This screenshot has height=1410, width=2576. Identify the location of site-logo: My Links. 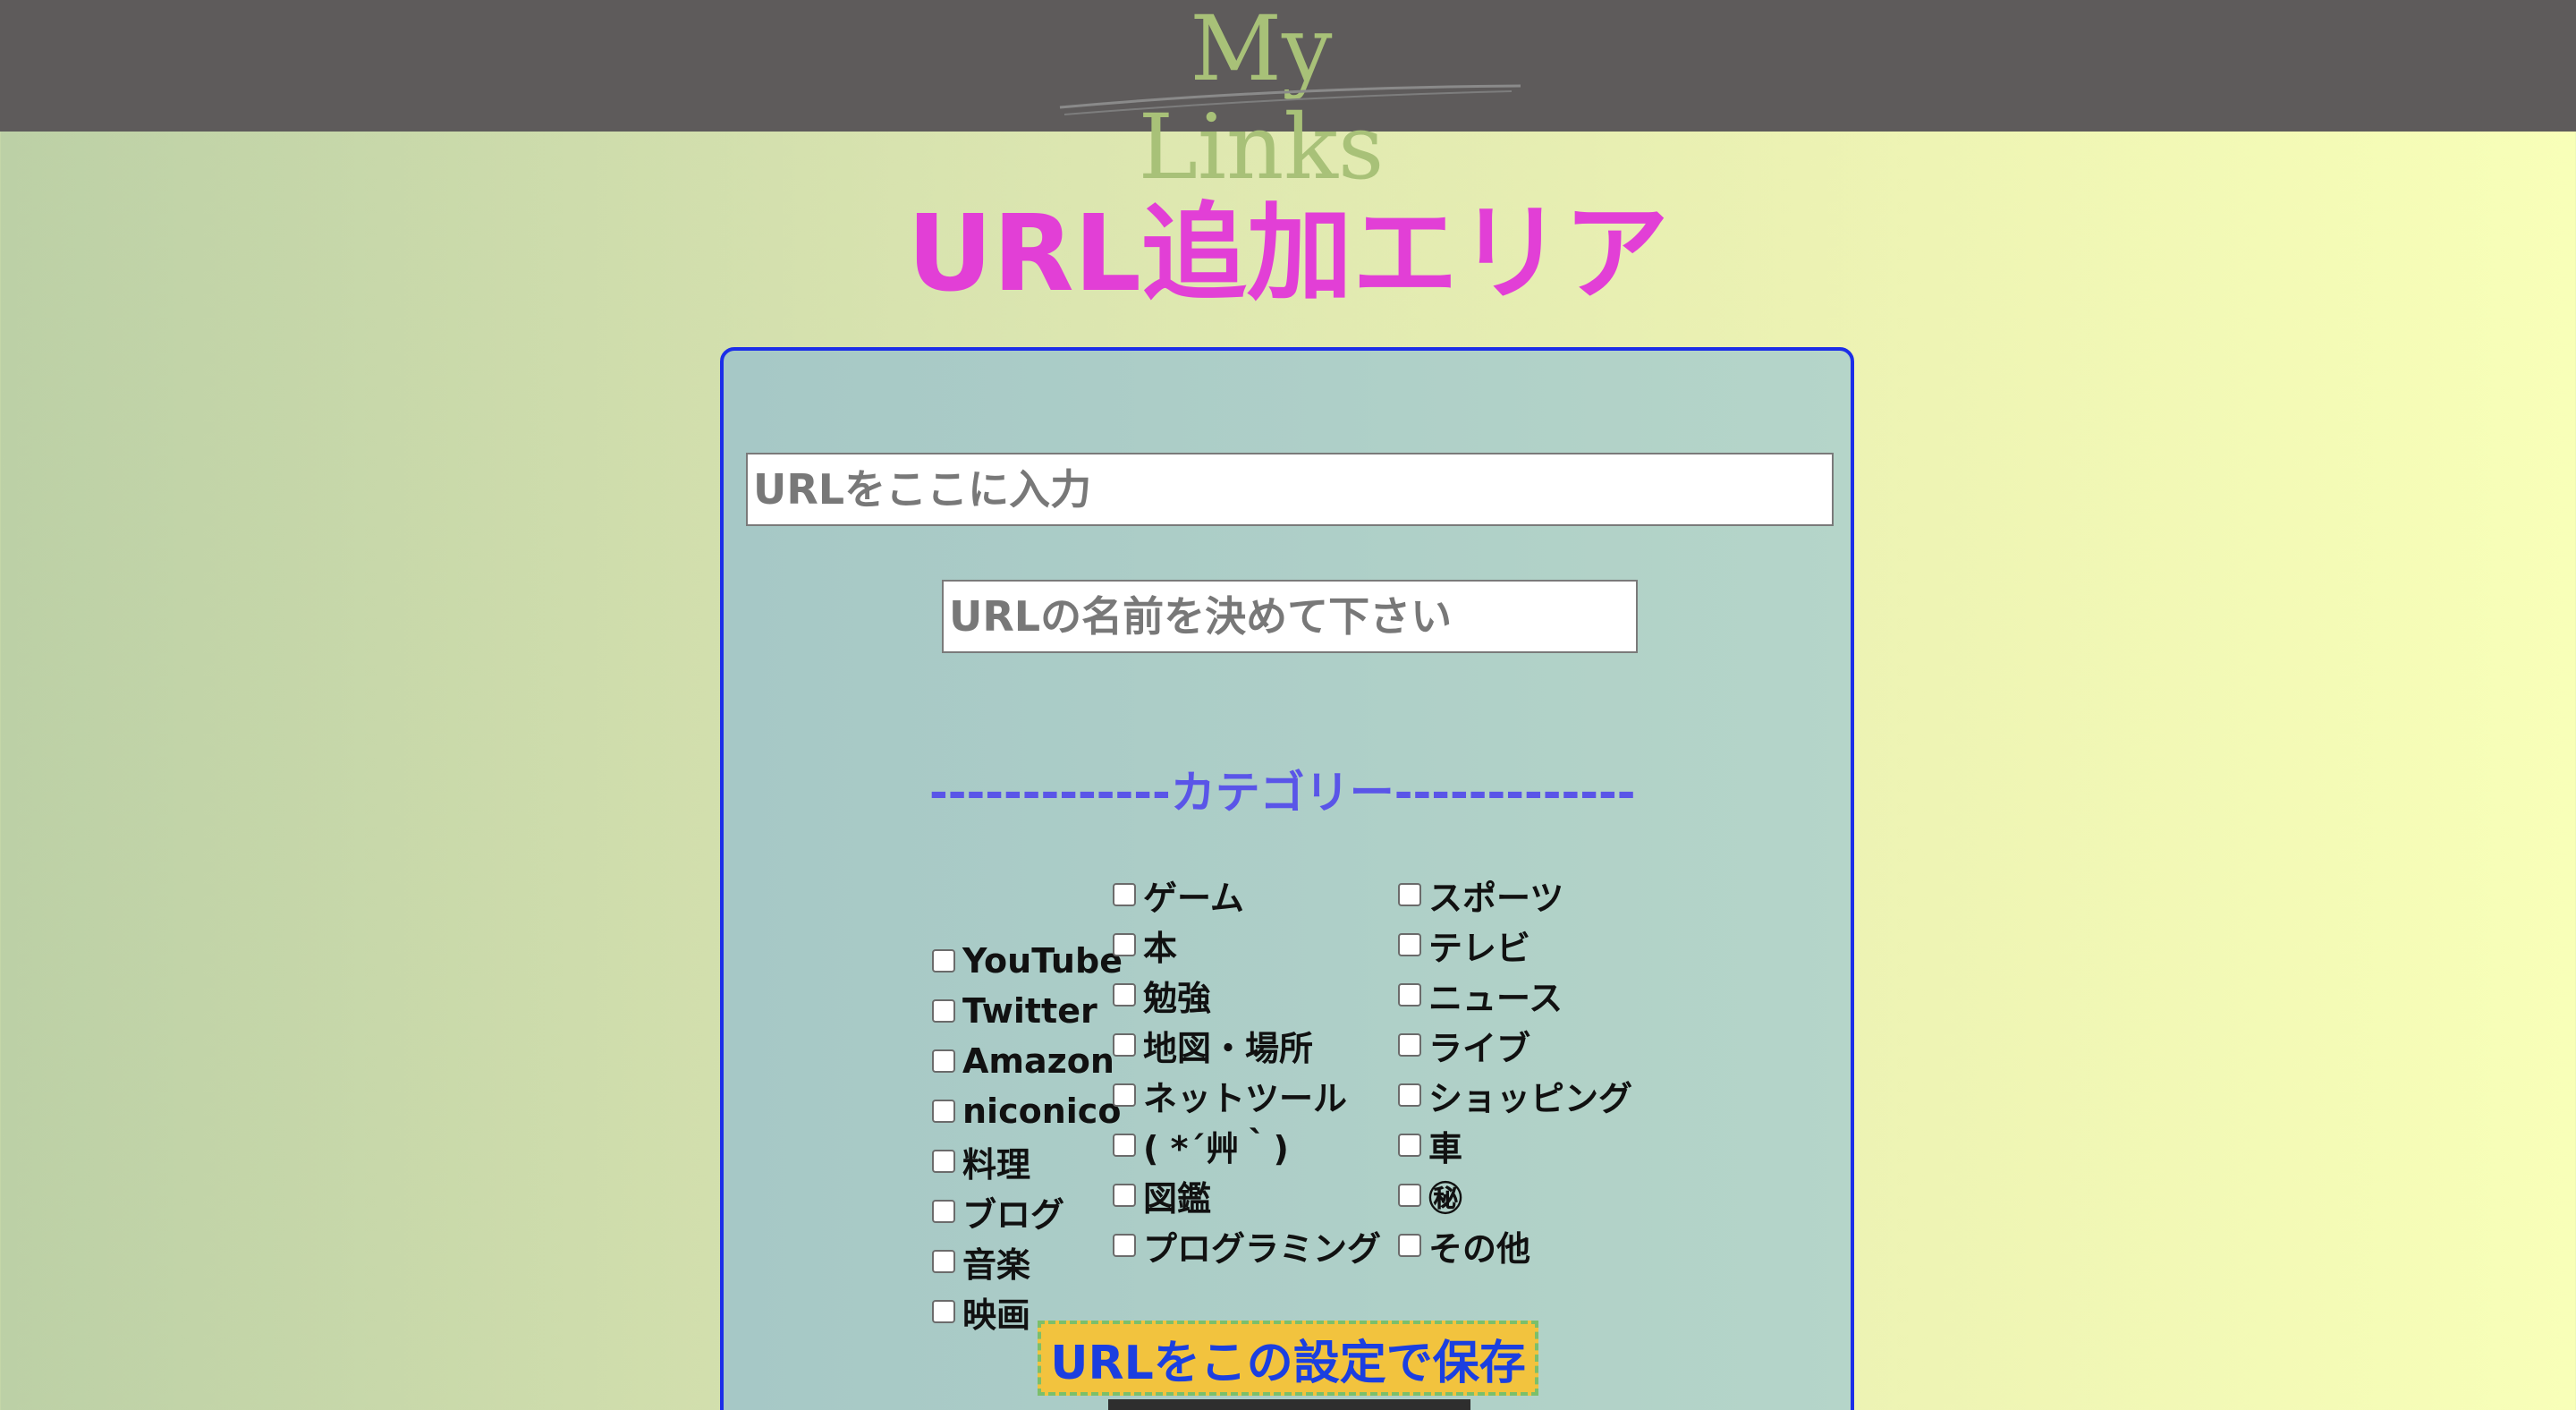
(1288, 98).